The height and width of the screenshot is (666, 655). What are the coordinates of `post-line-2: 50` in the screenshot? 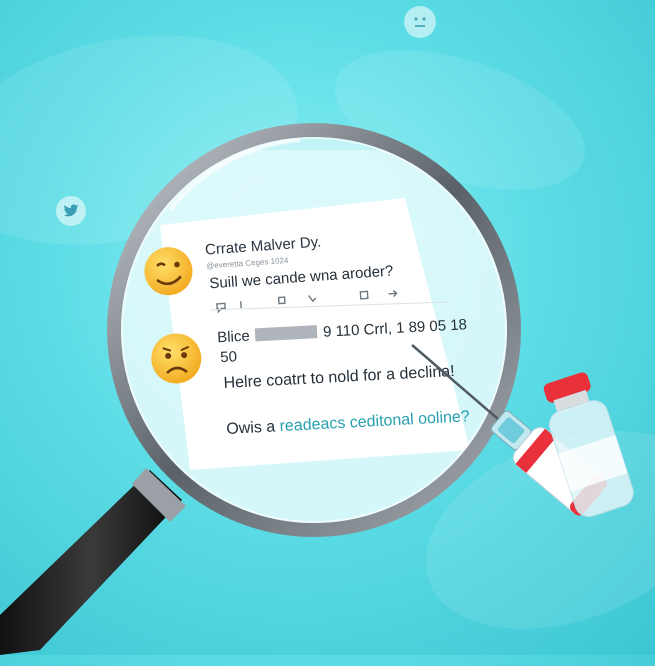 It's located at (229, 357).